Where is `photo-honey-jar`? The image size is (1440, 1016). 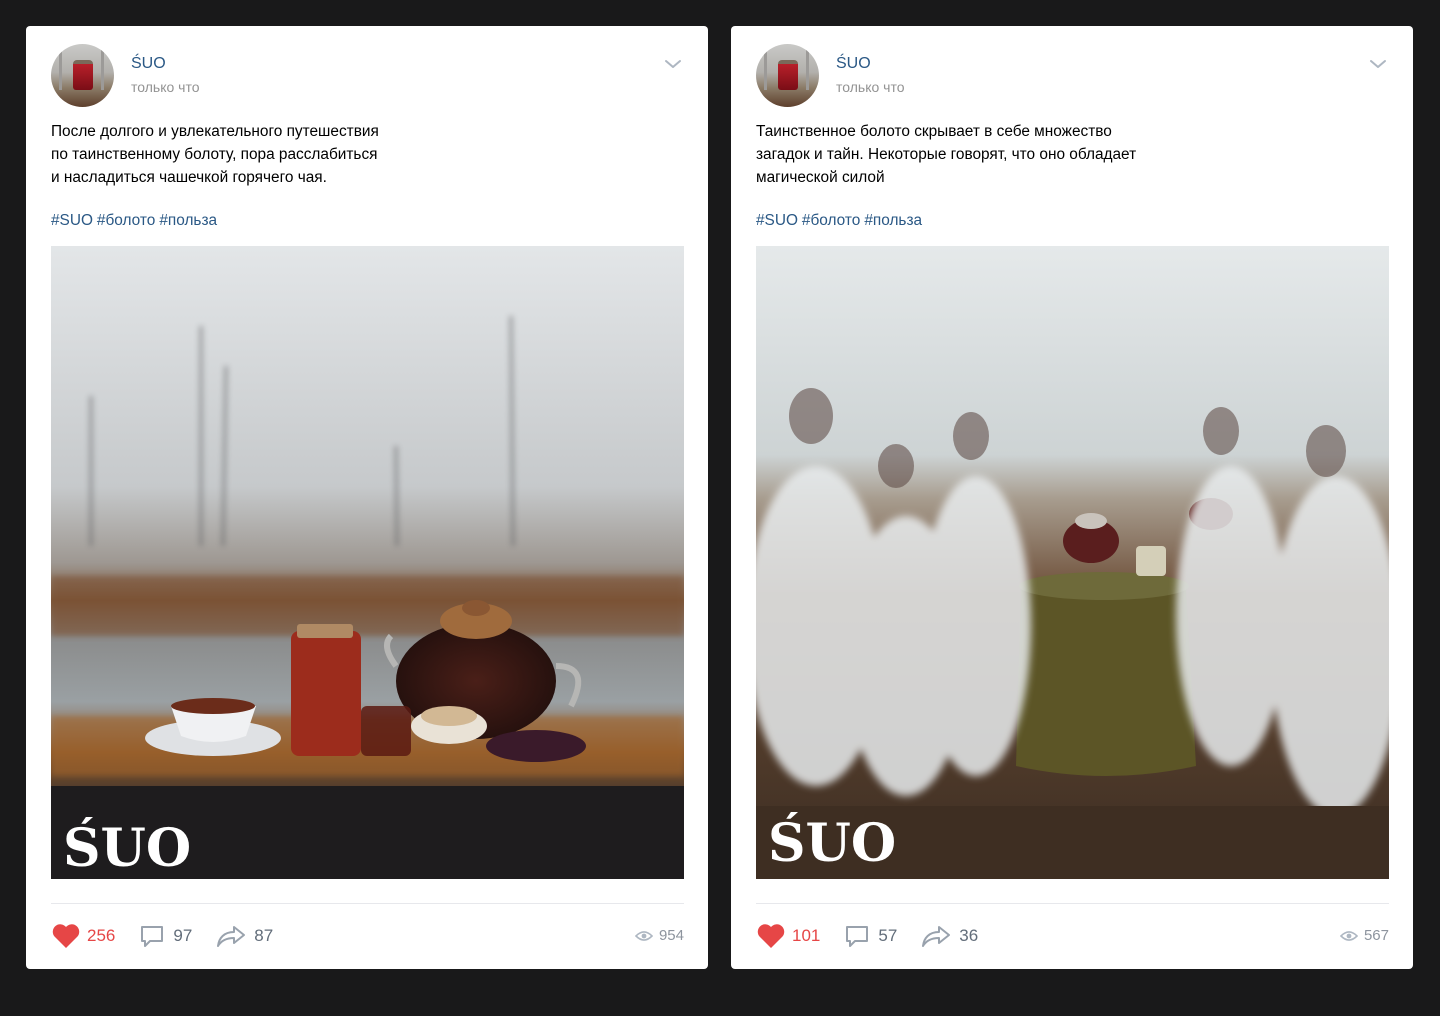 photo-honey-jar is located at coordinates (326, 693).